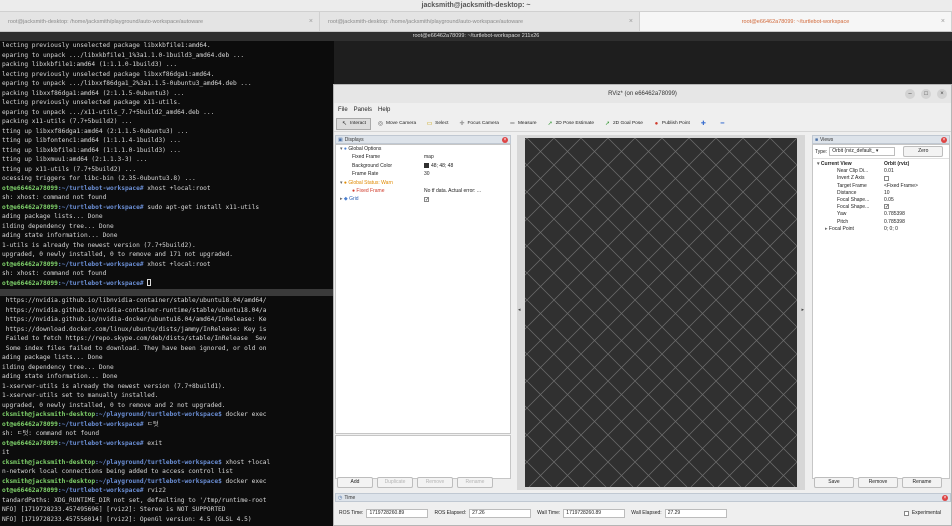 This screenshot has width=952, height=526. Describe the element at coordinates (594, 513) in the screenshot. I see `wall-time-field: 1719728260.89` at that location.